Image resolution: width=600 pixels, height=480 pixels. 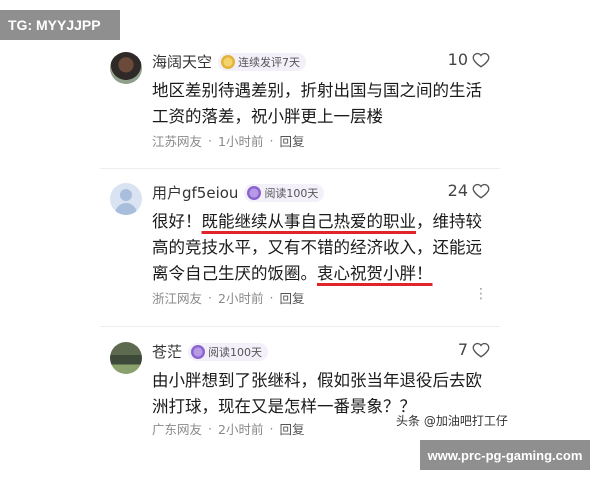 What do you see at coordinates (177, 298) in the screenshot?
I see `location: 浙江网友` at bounding box center [177, 298].